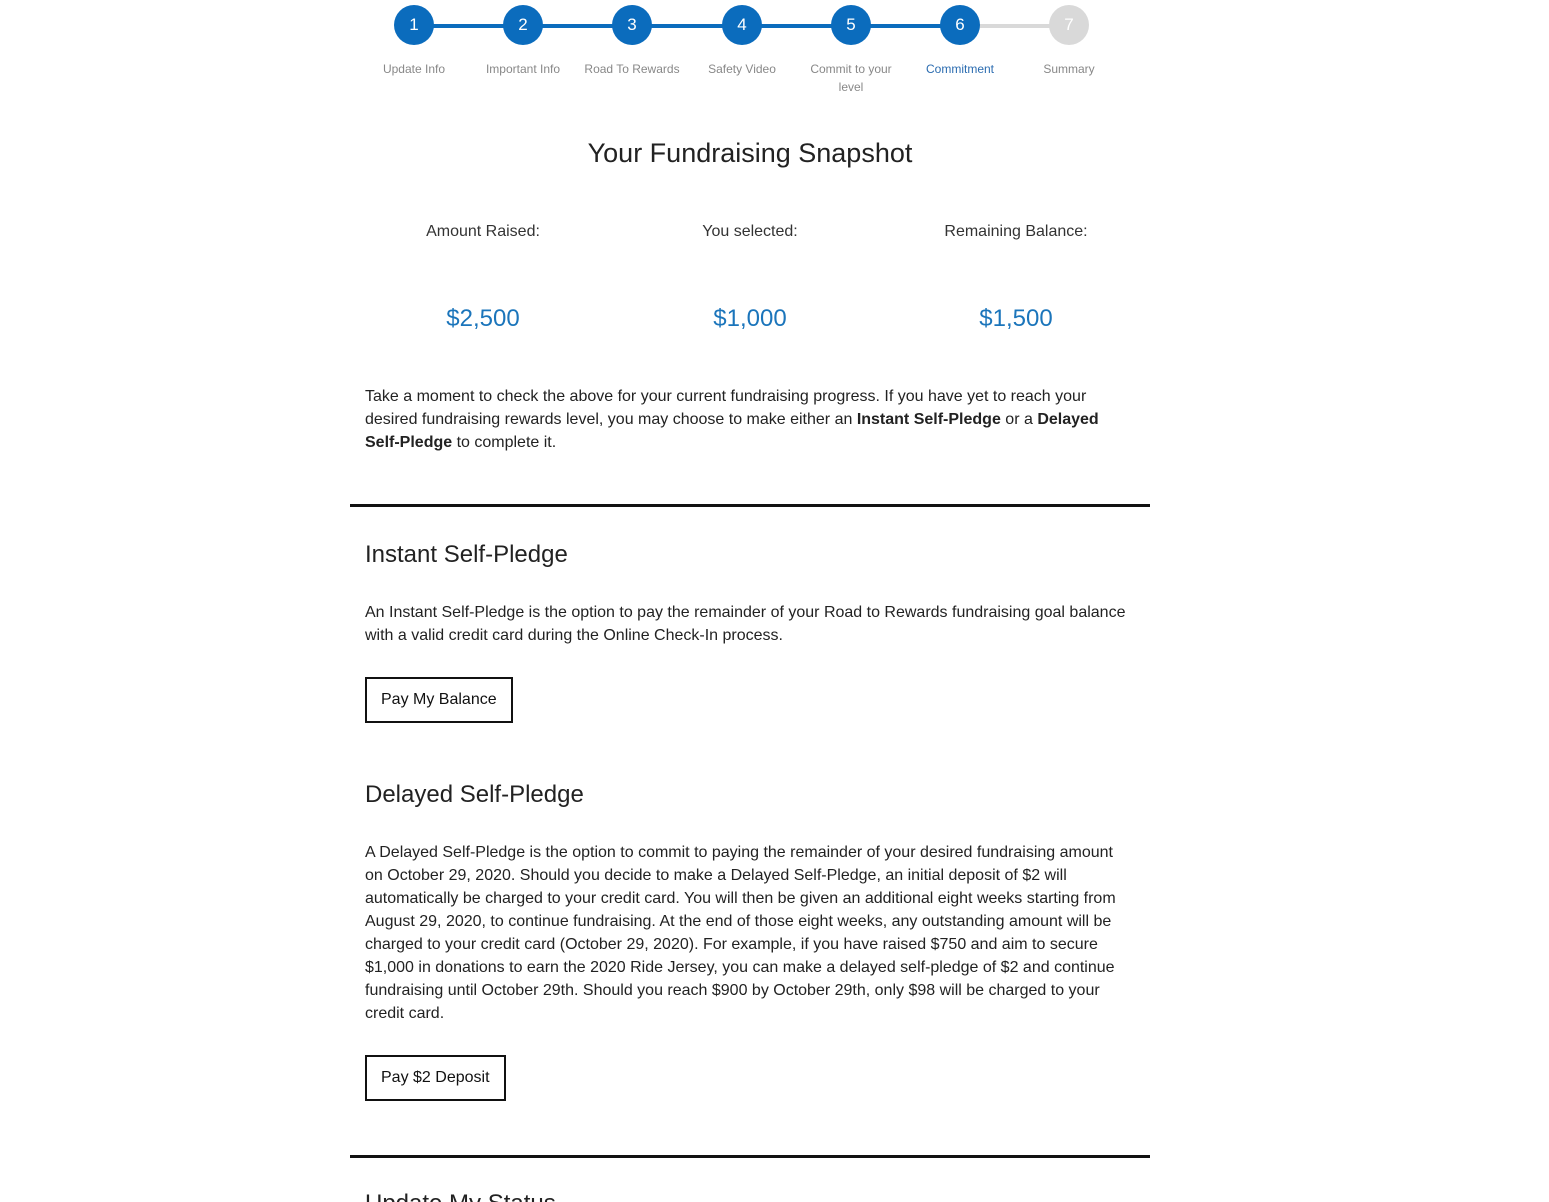 This screenshot has width=1549, height=1202. I want to click on snapshot-title: Your Fundraising Snapshot, so click(750, 153).